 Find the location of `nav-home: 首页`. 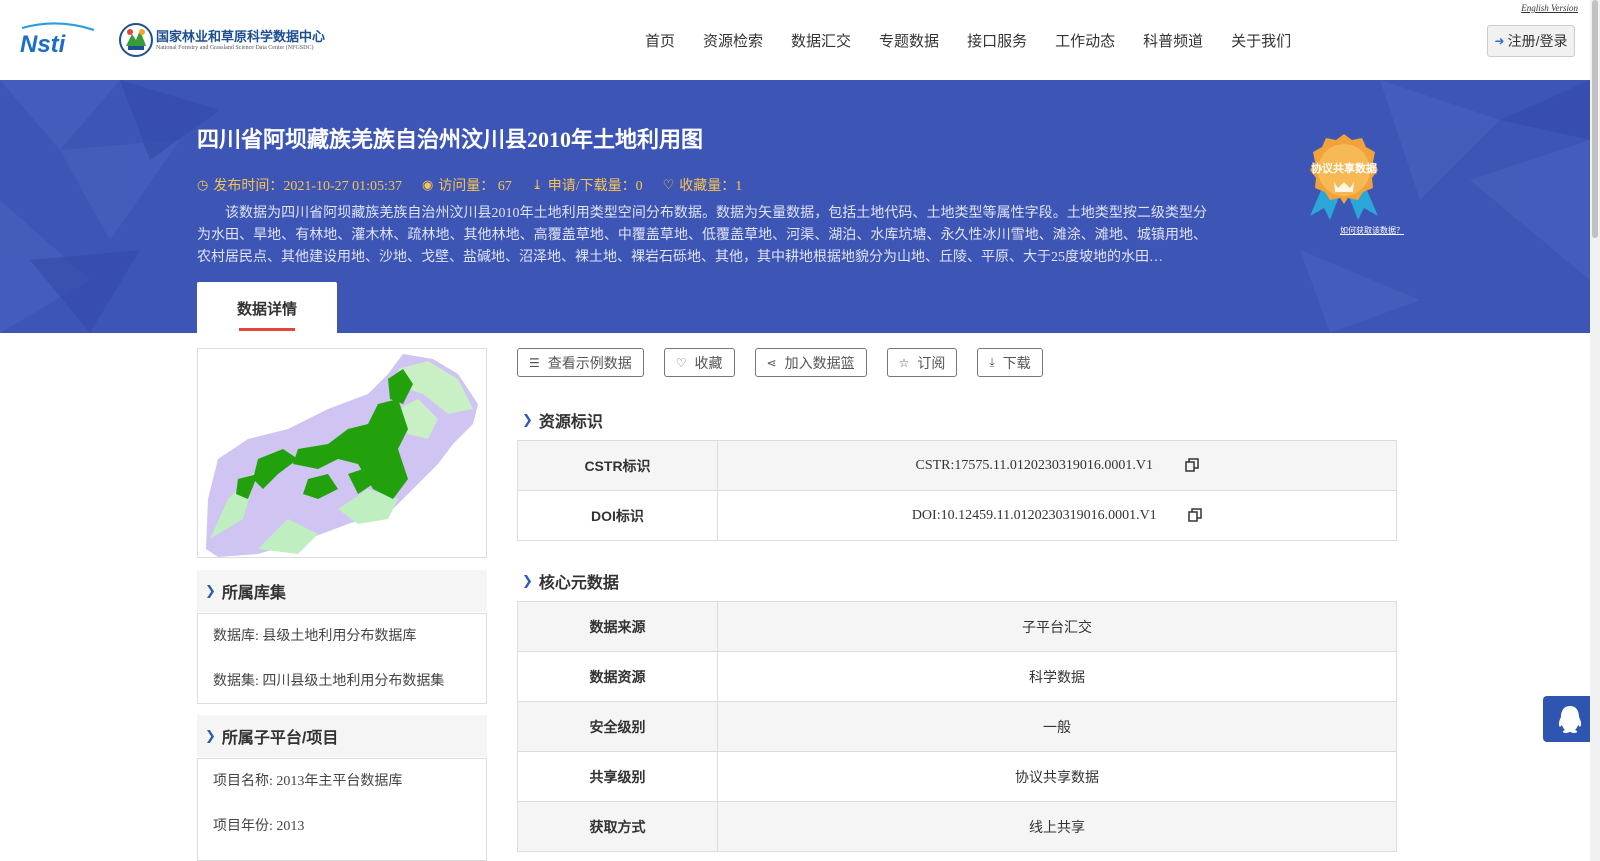

nav-home: 首页 is located at coordinates (660, 40).